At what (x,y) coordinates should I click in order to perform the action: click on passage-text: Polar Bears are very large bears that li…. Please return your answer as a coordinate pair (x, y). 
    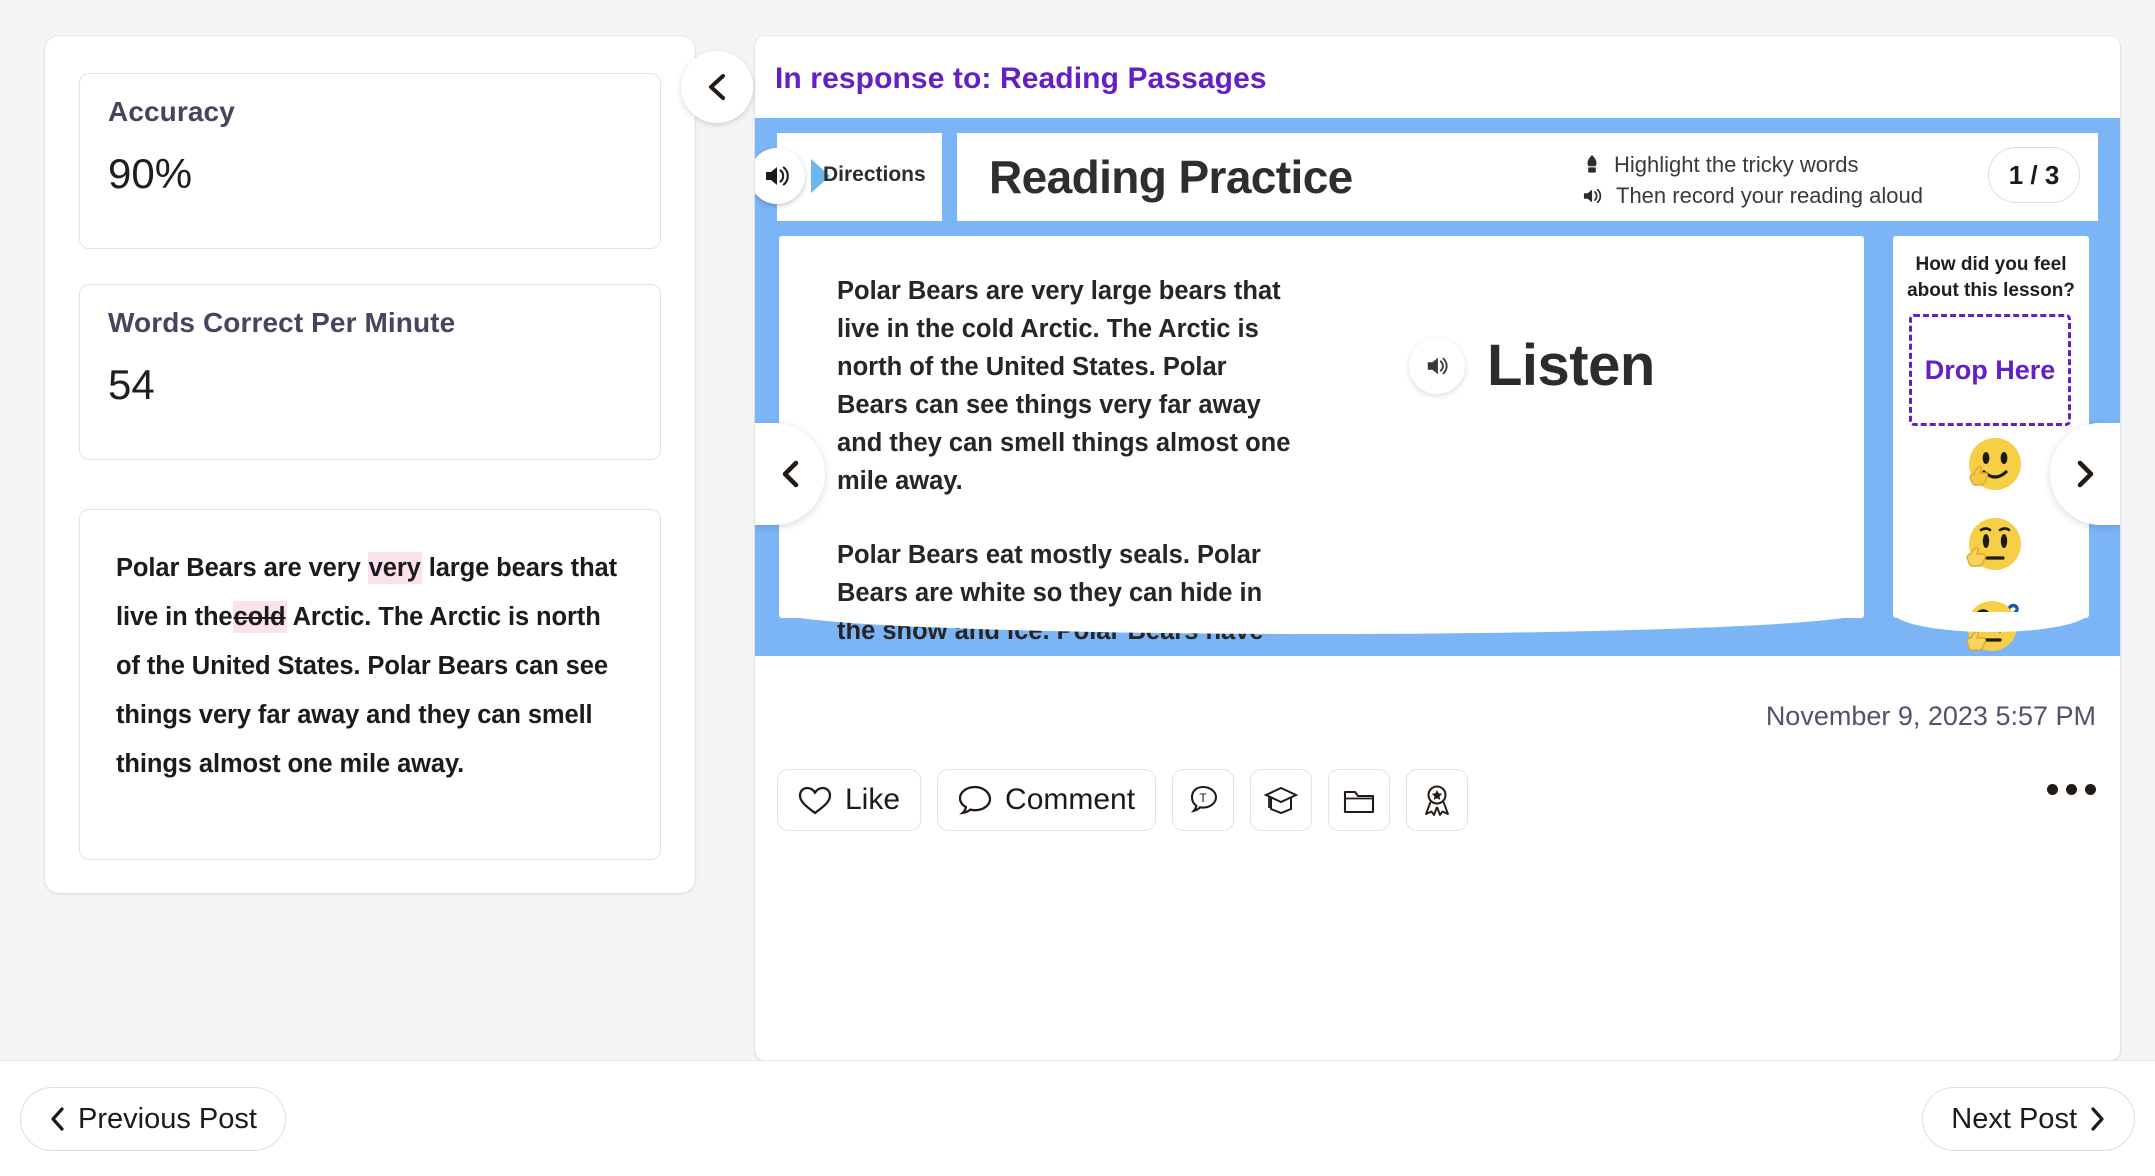
    Looking at the image, I should click on (1067, 464).